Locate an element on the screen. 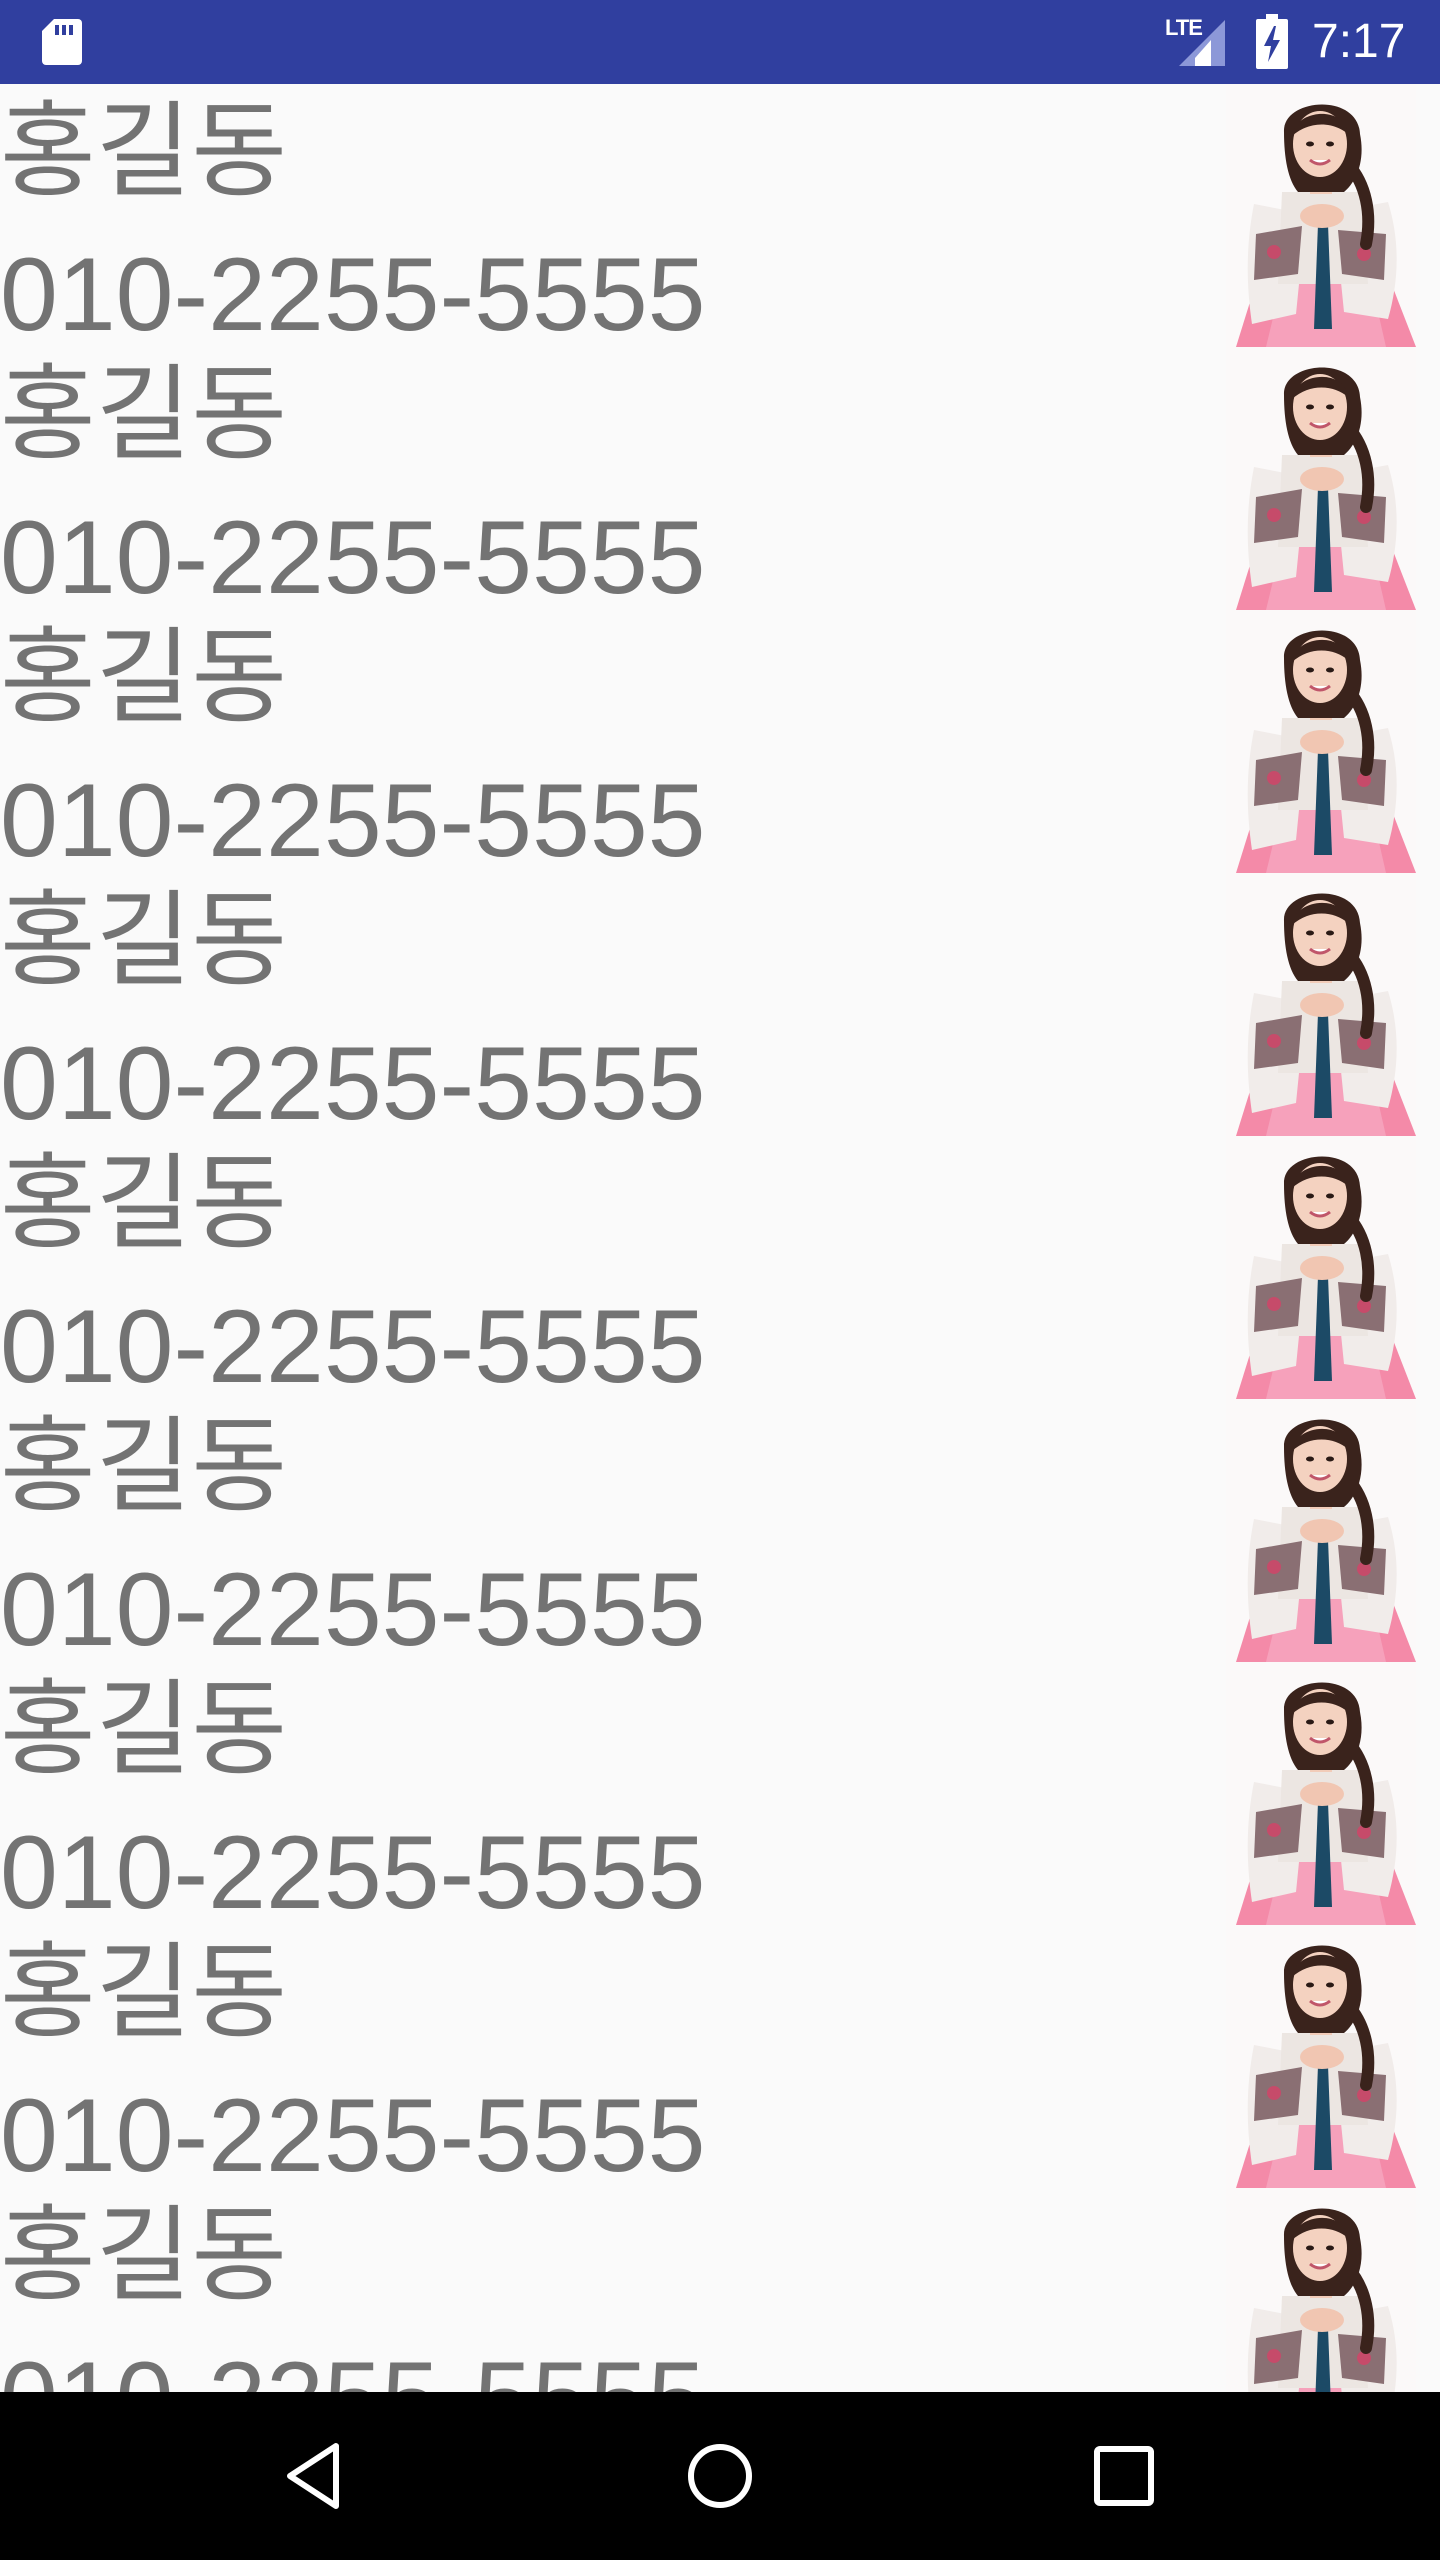 This screenshot has height=2560, width=1440. recents-icon is located at coordinates (1124, 2476).